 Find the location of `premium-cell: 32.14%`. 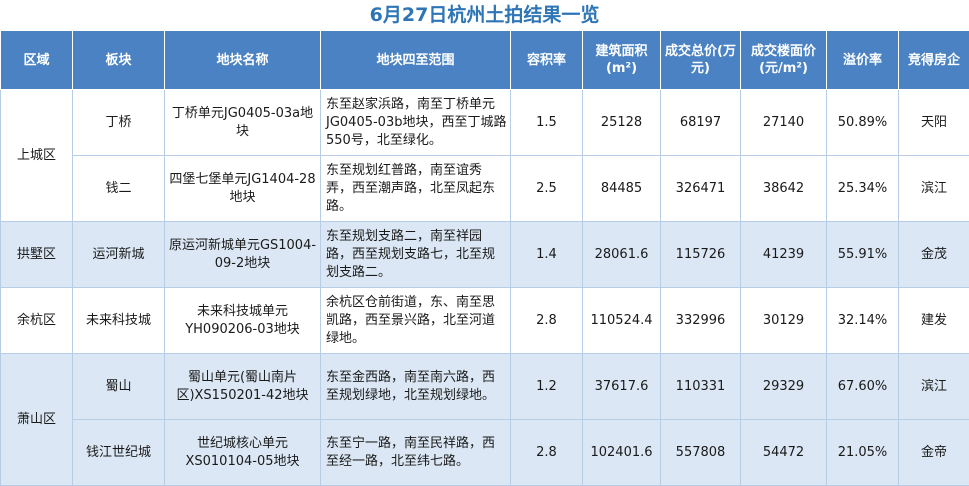

premium-cell: 32.14% is located at coordinates (863, 321).